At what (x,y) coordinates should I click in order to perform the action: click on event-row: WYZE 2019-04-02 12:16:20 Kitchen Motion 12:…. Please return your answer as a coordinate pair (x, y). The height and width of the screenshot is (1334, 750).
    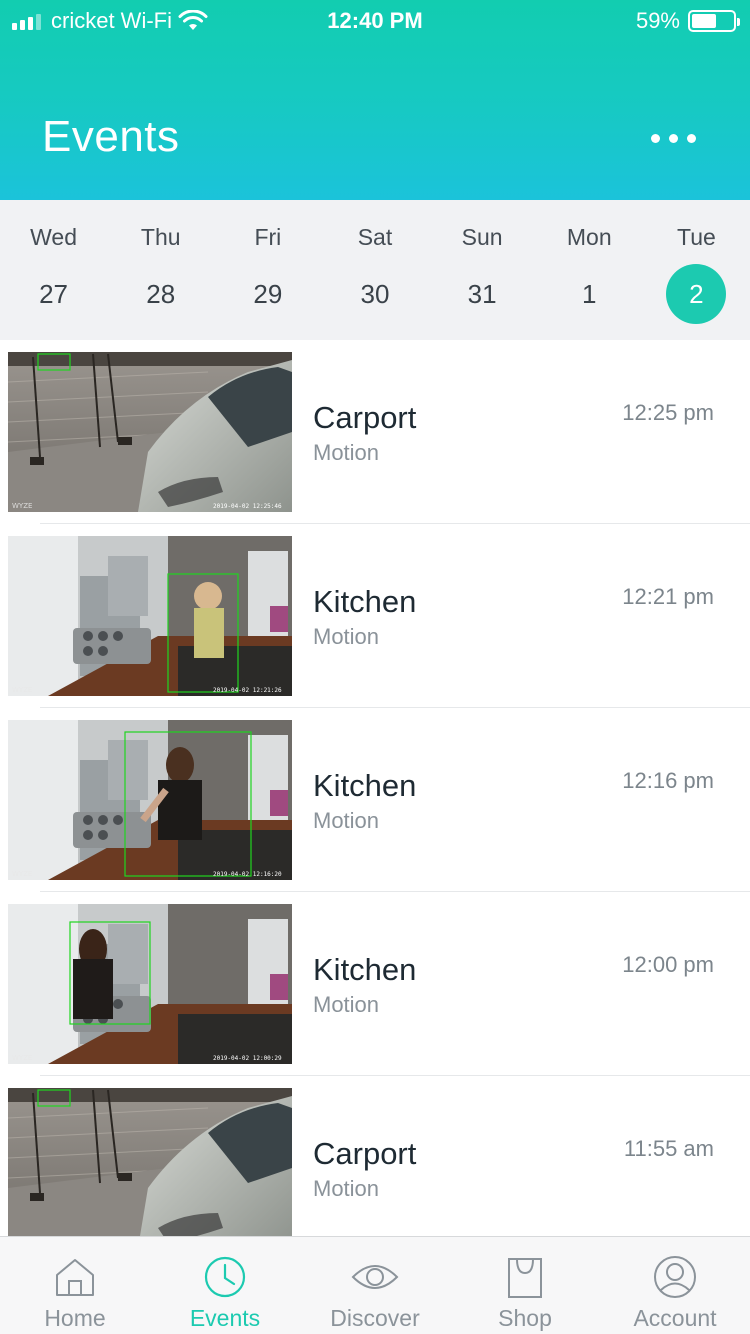
    Looking at the image, I should click on (375, 800).